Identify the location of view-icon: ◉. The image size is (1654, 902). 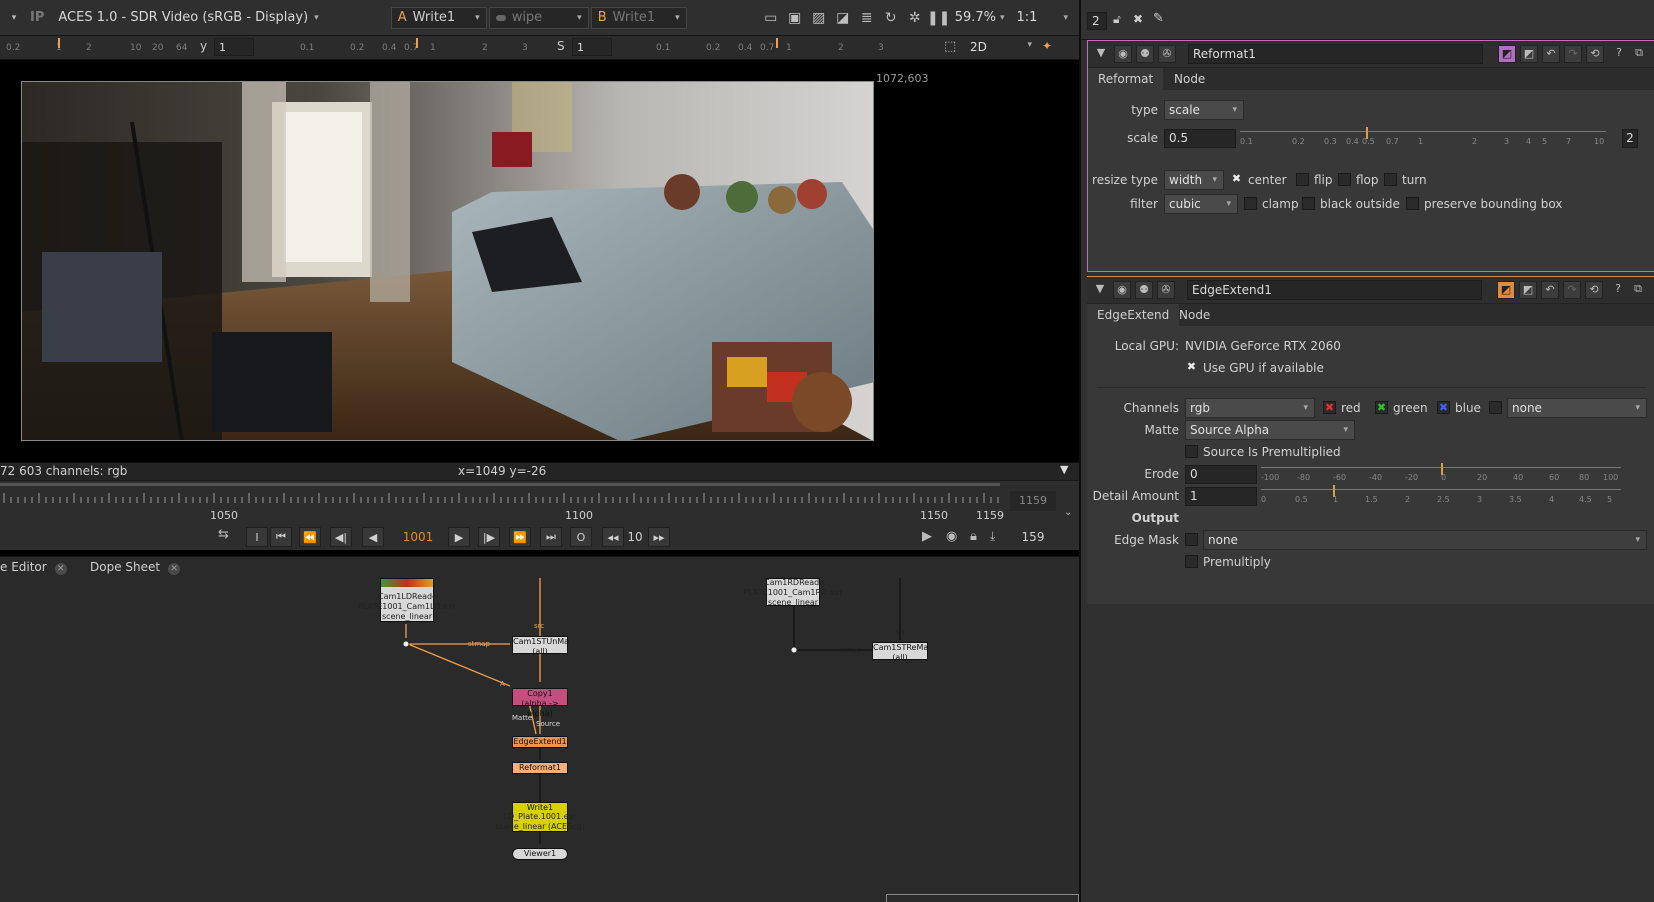
(1123, 54).